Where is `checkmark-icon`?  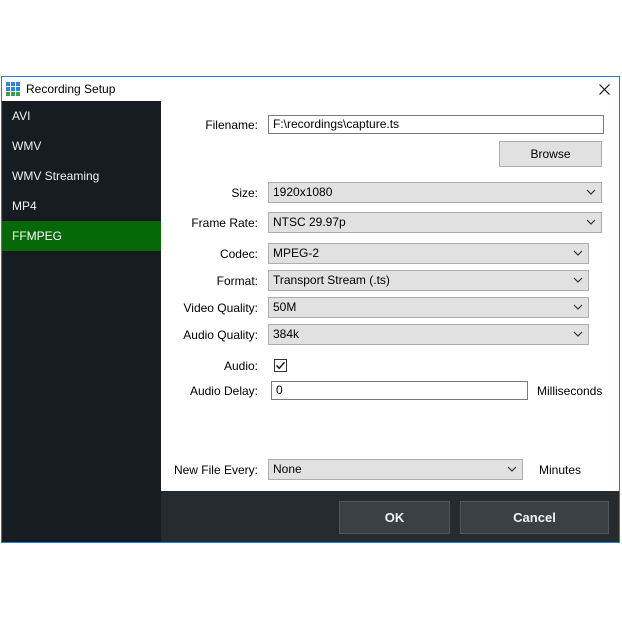 checkmark-icon is located at coordinates (281, 365).